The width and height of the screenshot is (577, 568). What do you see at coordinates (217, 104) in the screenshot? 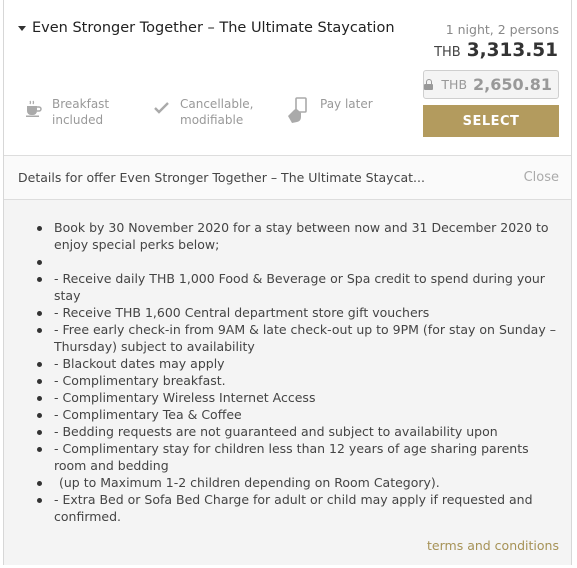
I see `feature-cancellable-line1: Cancellable,` at bounding box center [217, 104].